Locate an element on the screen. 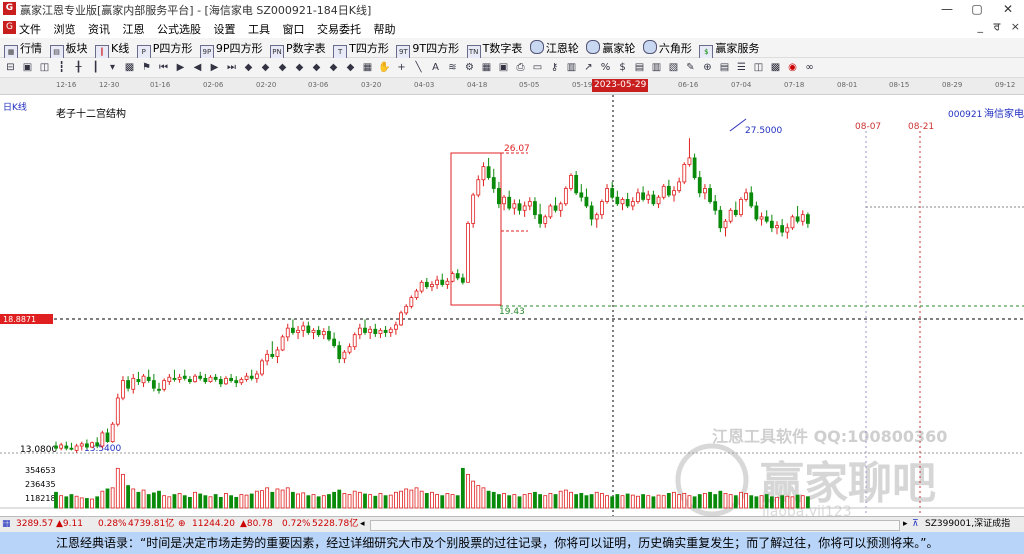  text-icon: A is located at coordinates (435, 67).